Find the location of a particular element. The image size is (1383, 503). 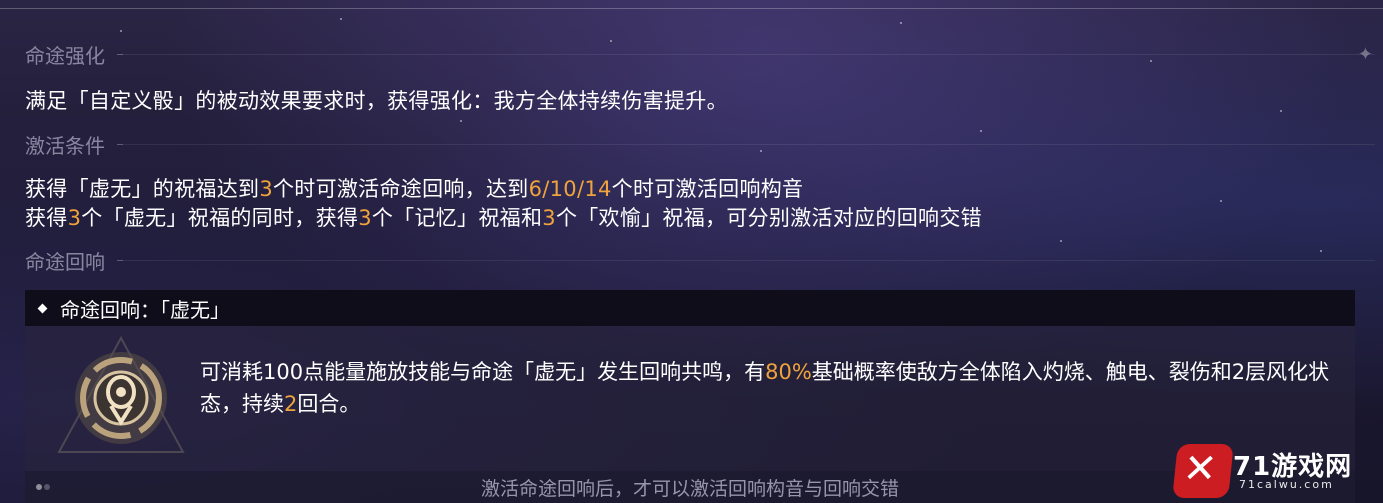

echo-title: 命途回响：「虚无」 is located at coordinates (145, 309).